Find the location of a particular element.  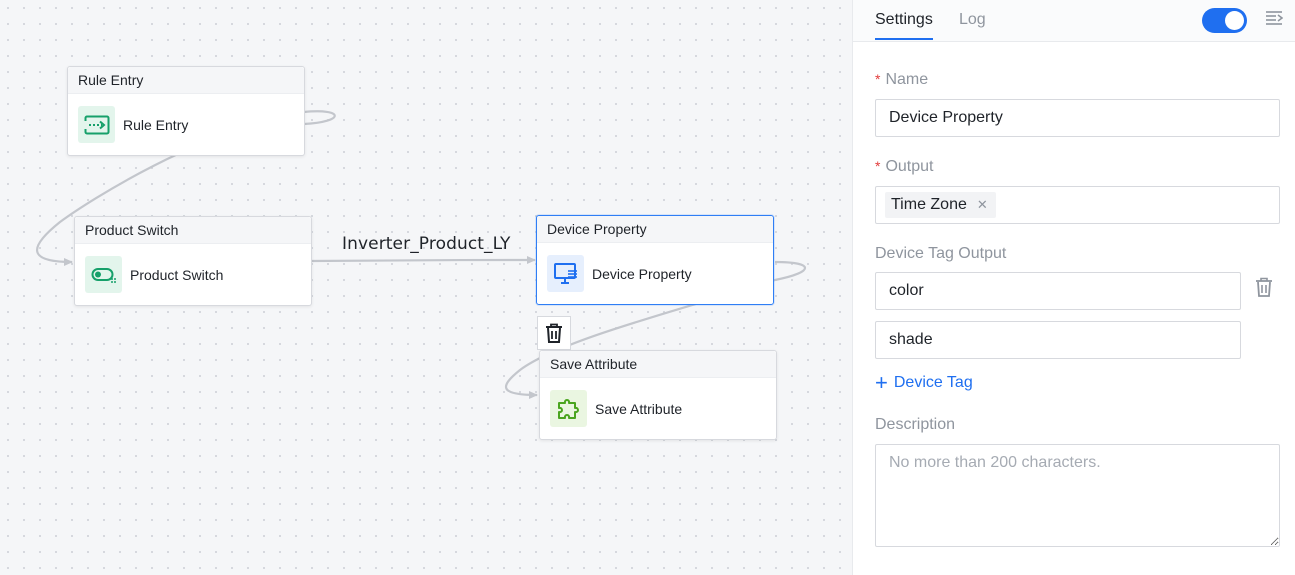

name-label: * Name is located at coordinates (902, 79).